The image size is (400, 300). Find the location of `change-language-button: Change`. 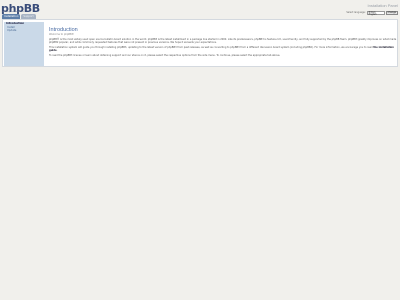

change-language-button: Change is located at coordinates (391, 12).